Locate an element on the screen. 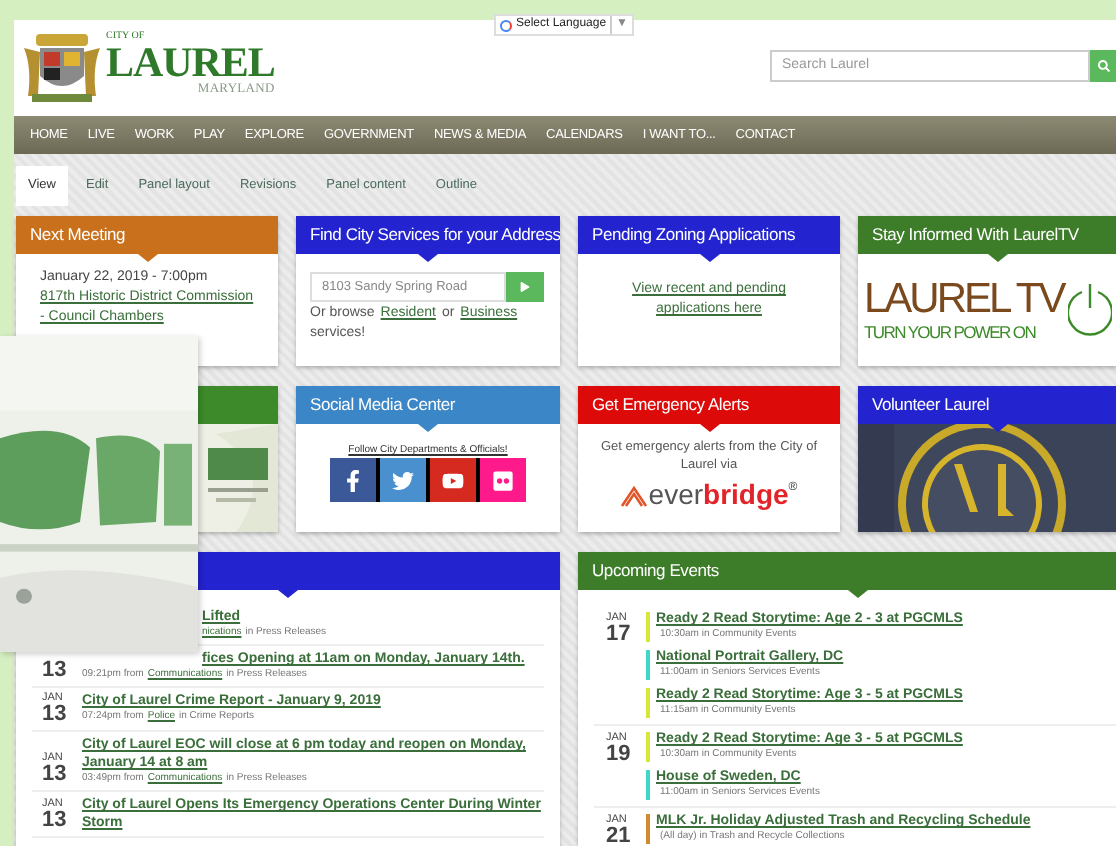 The width and height of the screenshot is (1116, 846). search-icon is located at coordinates (1103, 65).